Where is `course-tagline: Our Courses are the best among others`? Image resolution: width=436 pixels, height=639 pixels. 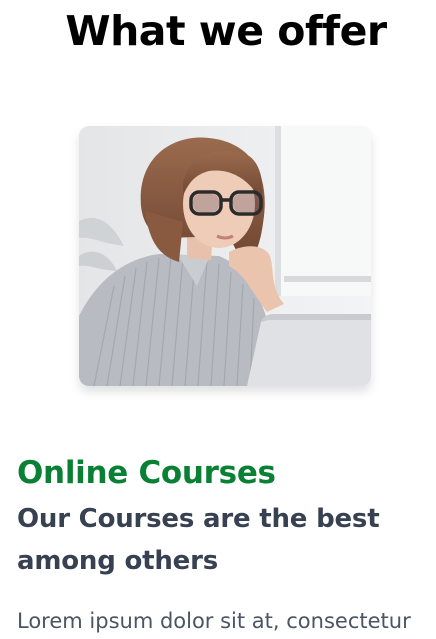
course-tagline: Our Courses are the best among others is located at coordinates (198, 540).